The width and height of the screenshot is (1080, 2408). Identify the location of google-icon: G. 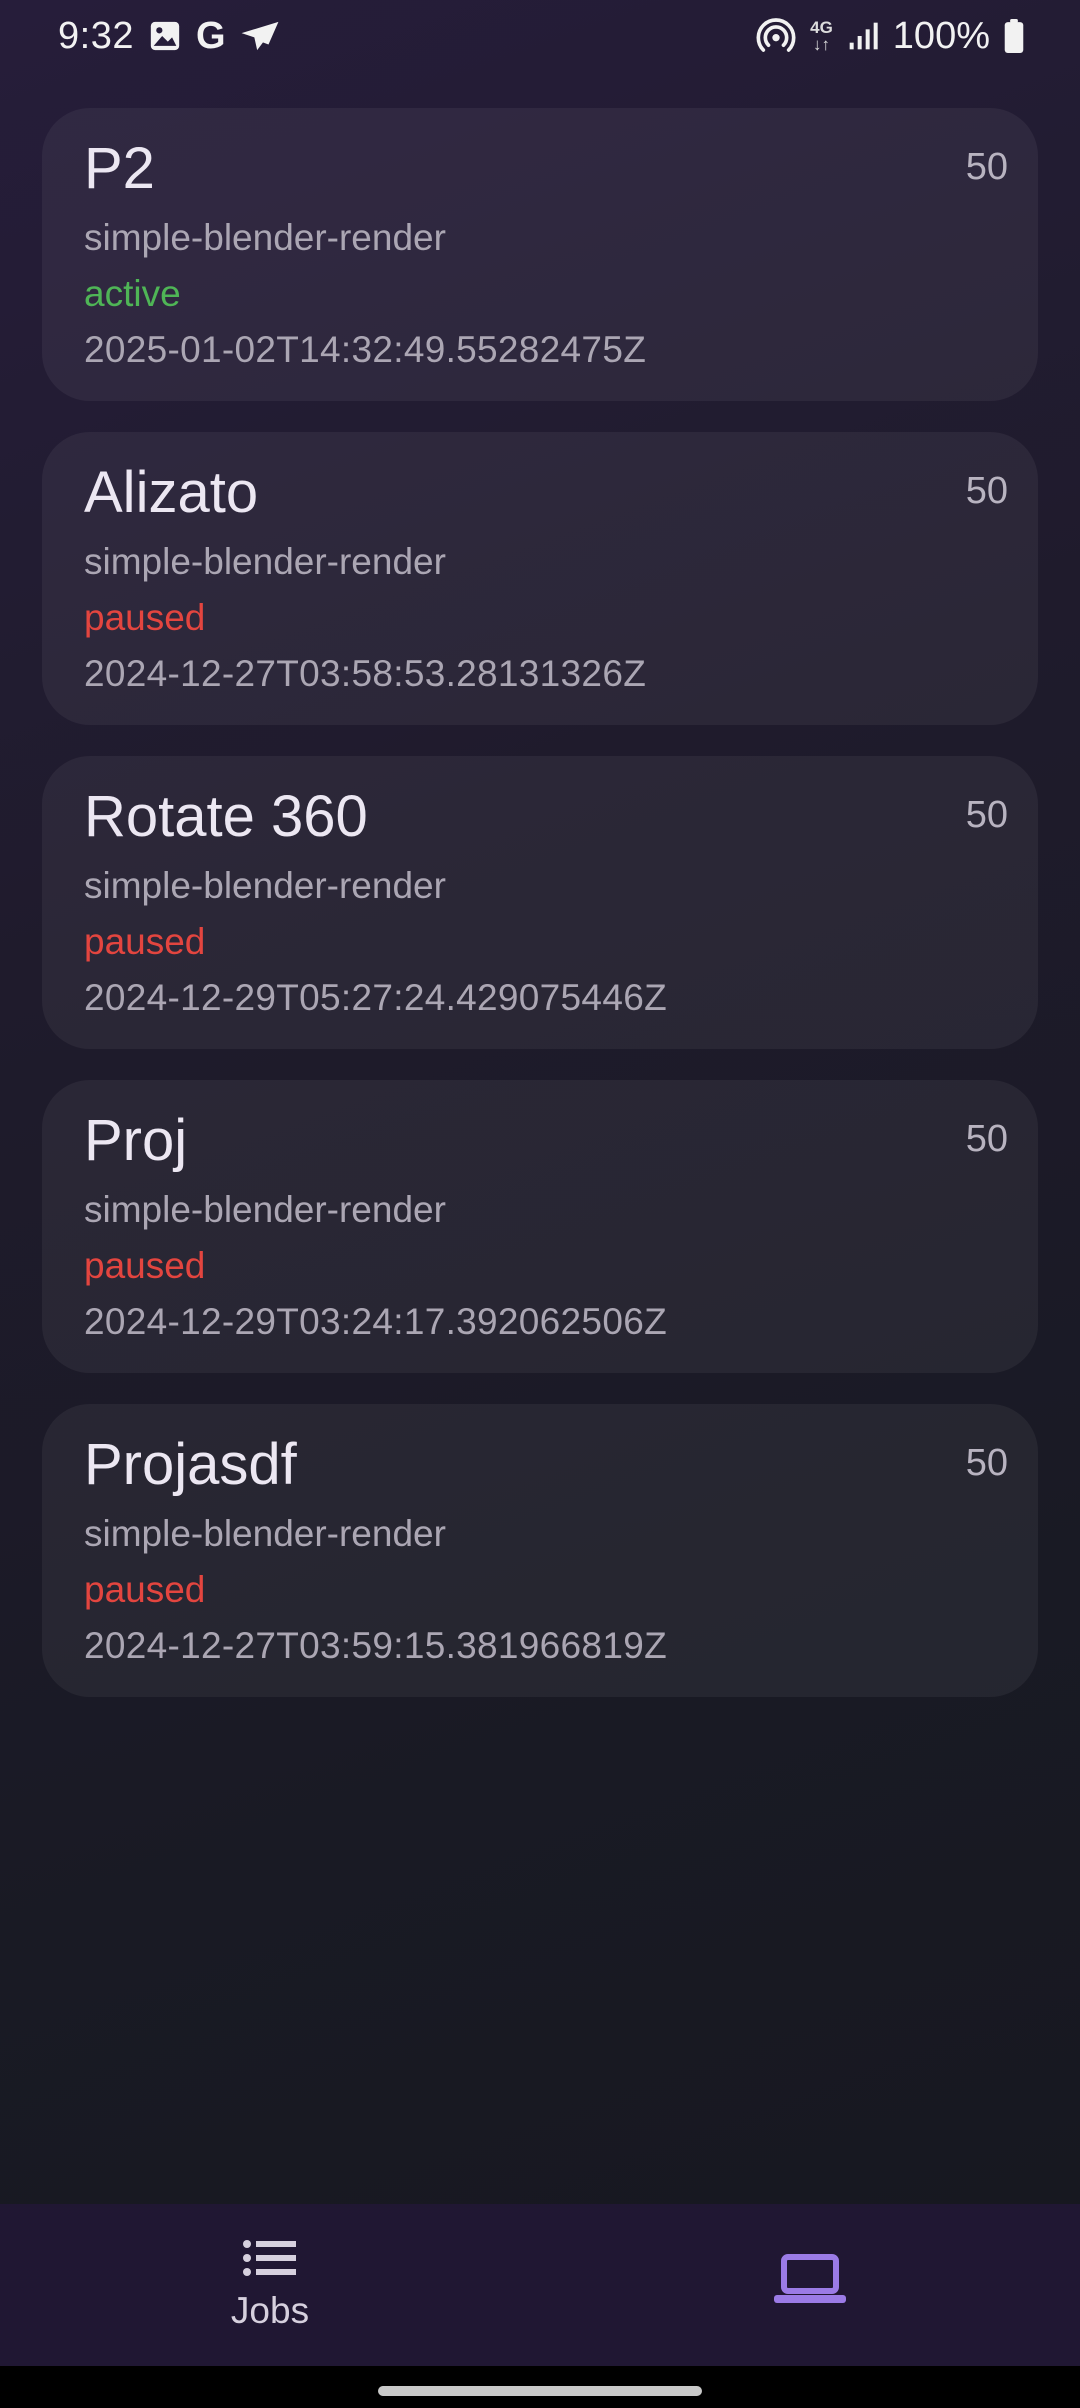
(210, 36).